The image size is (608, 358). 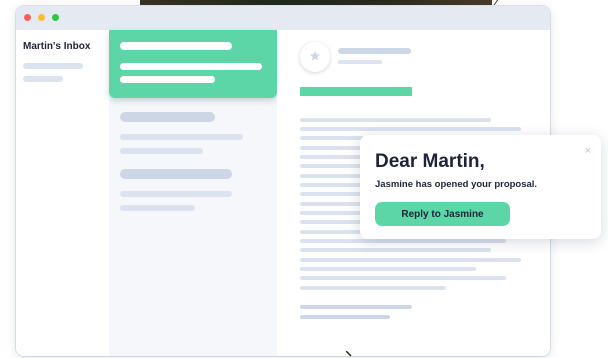 I want to click on sender-avatar, so click(x=315, y=57).